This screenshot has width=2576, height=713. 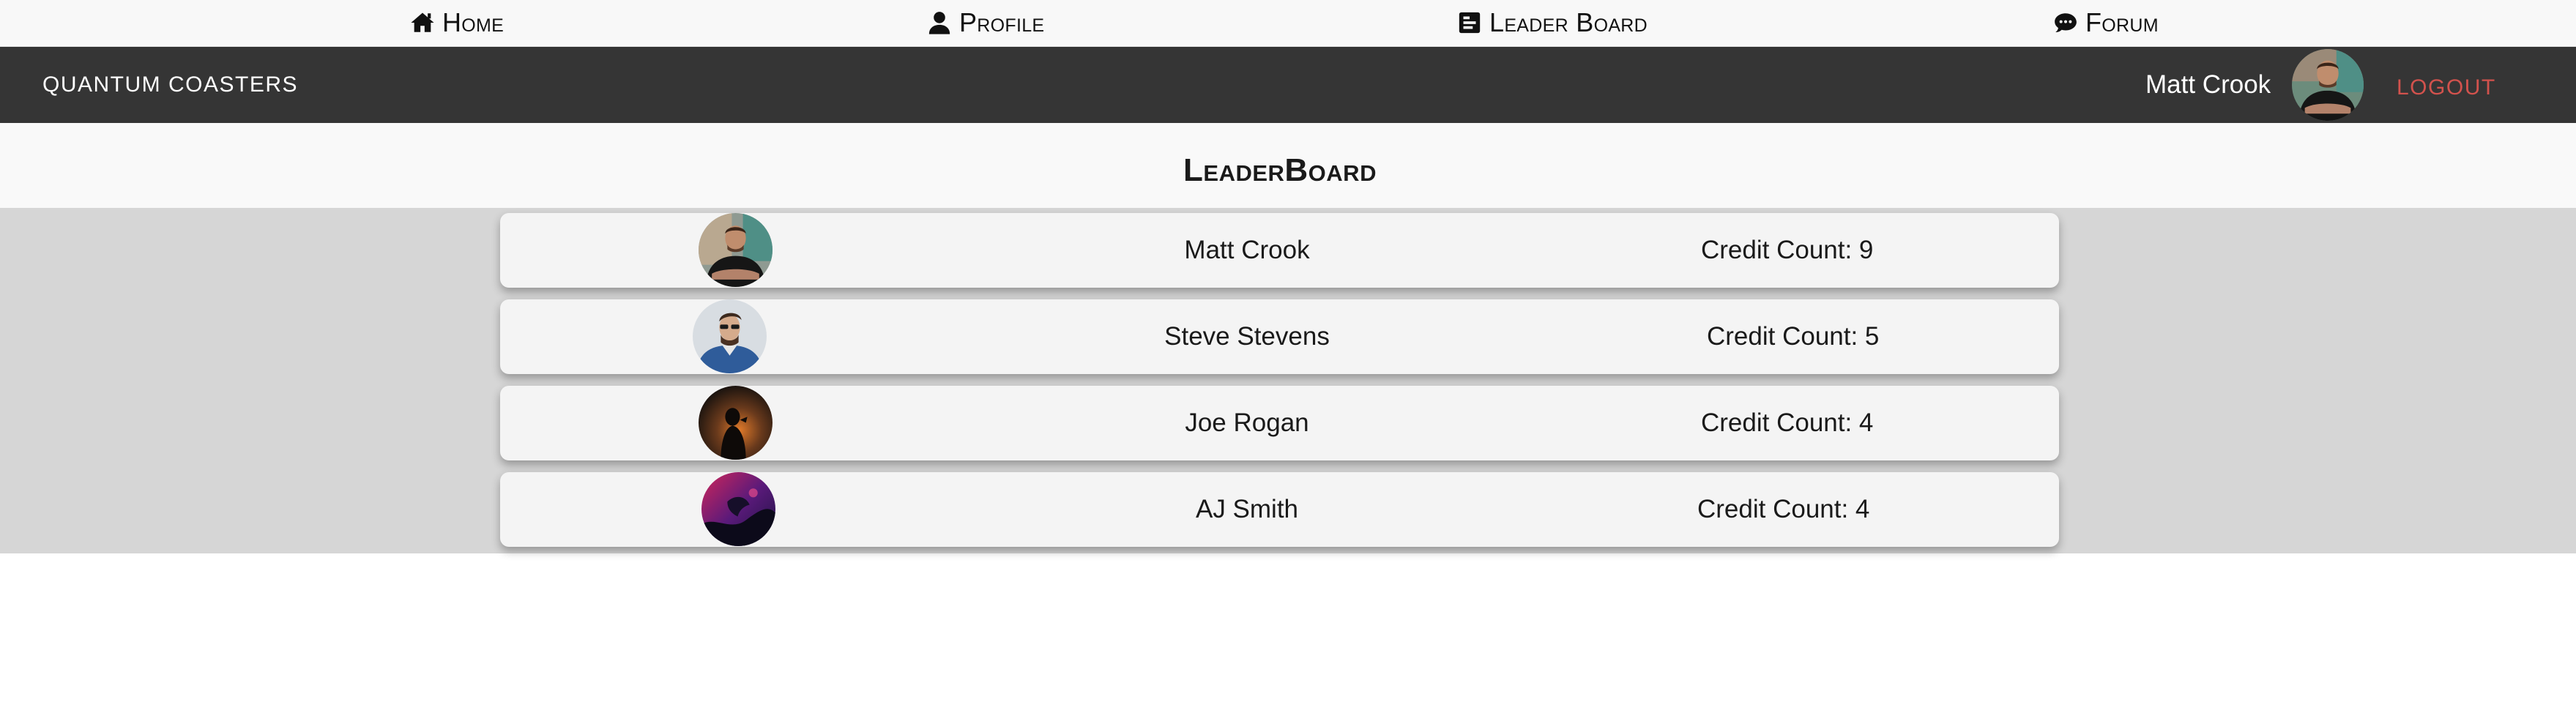 What do you see at coordinates (1247, 336) in the screenshot?
I see `player-name: Steve Stevens` at bounding box center [1247, 336].